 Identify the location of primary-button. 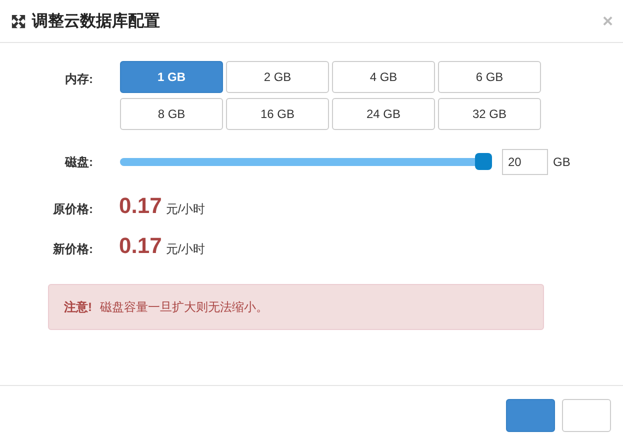
(530, 415).